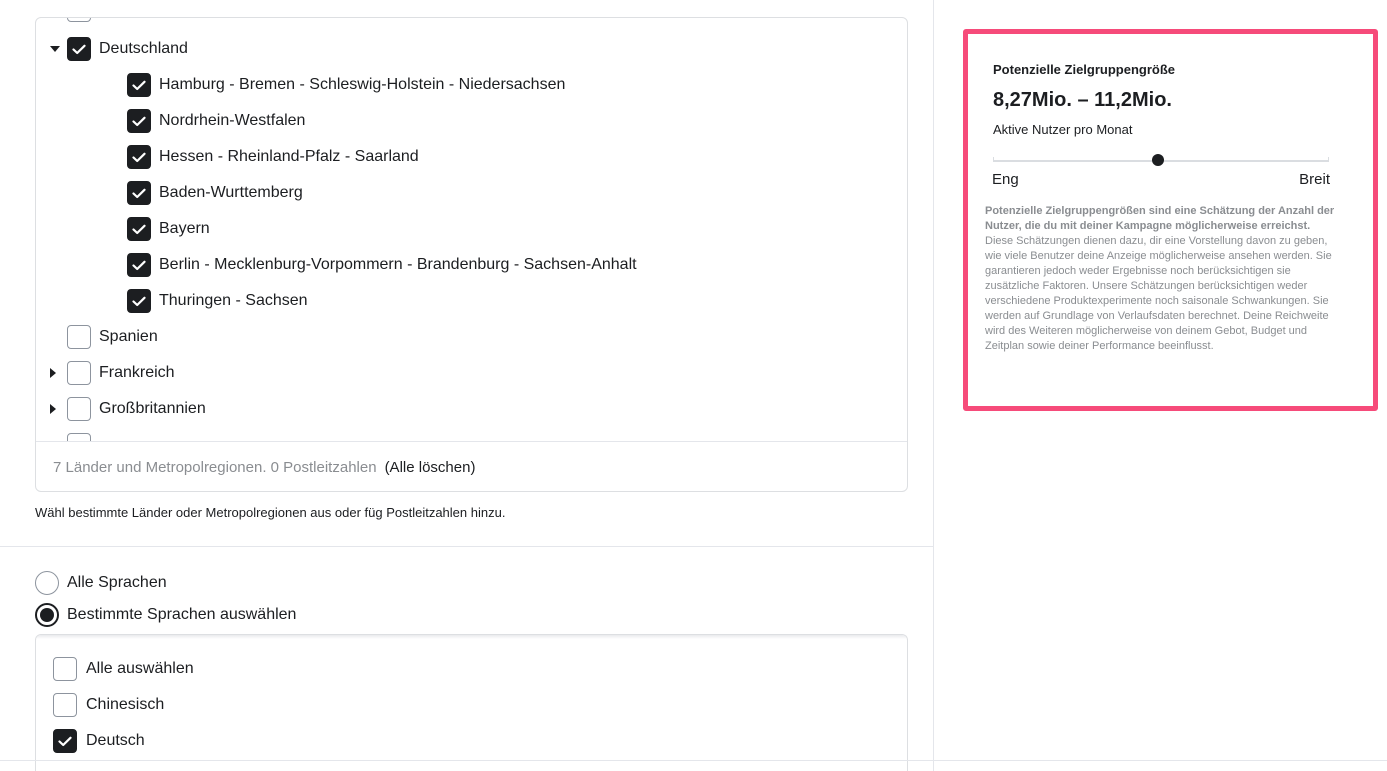 This screenshot has width=1387, height=771. I want to click on audience-meter, so click(1161, 160).